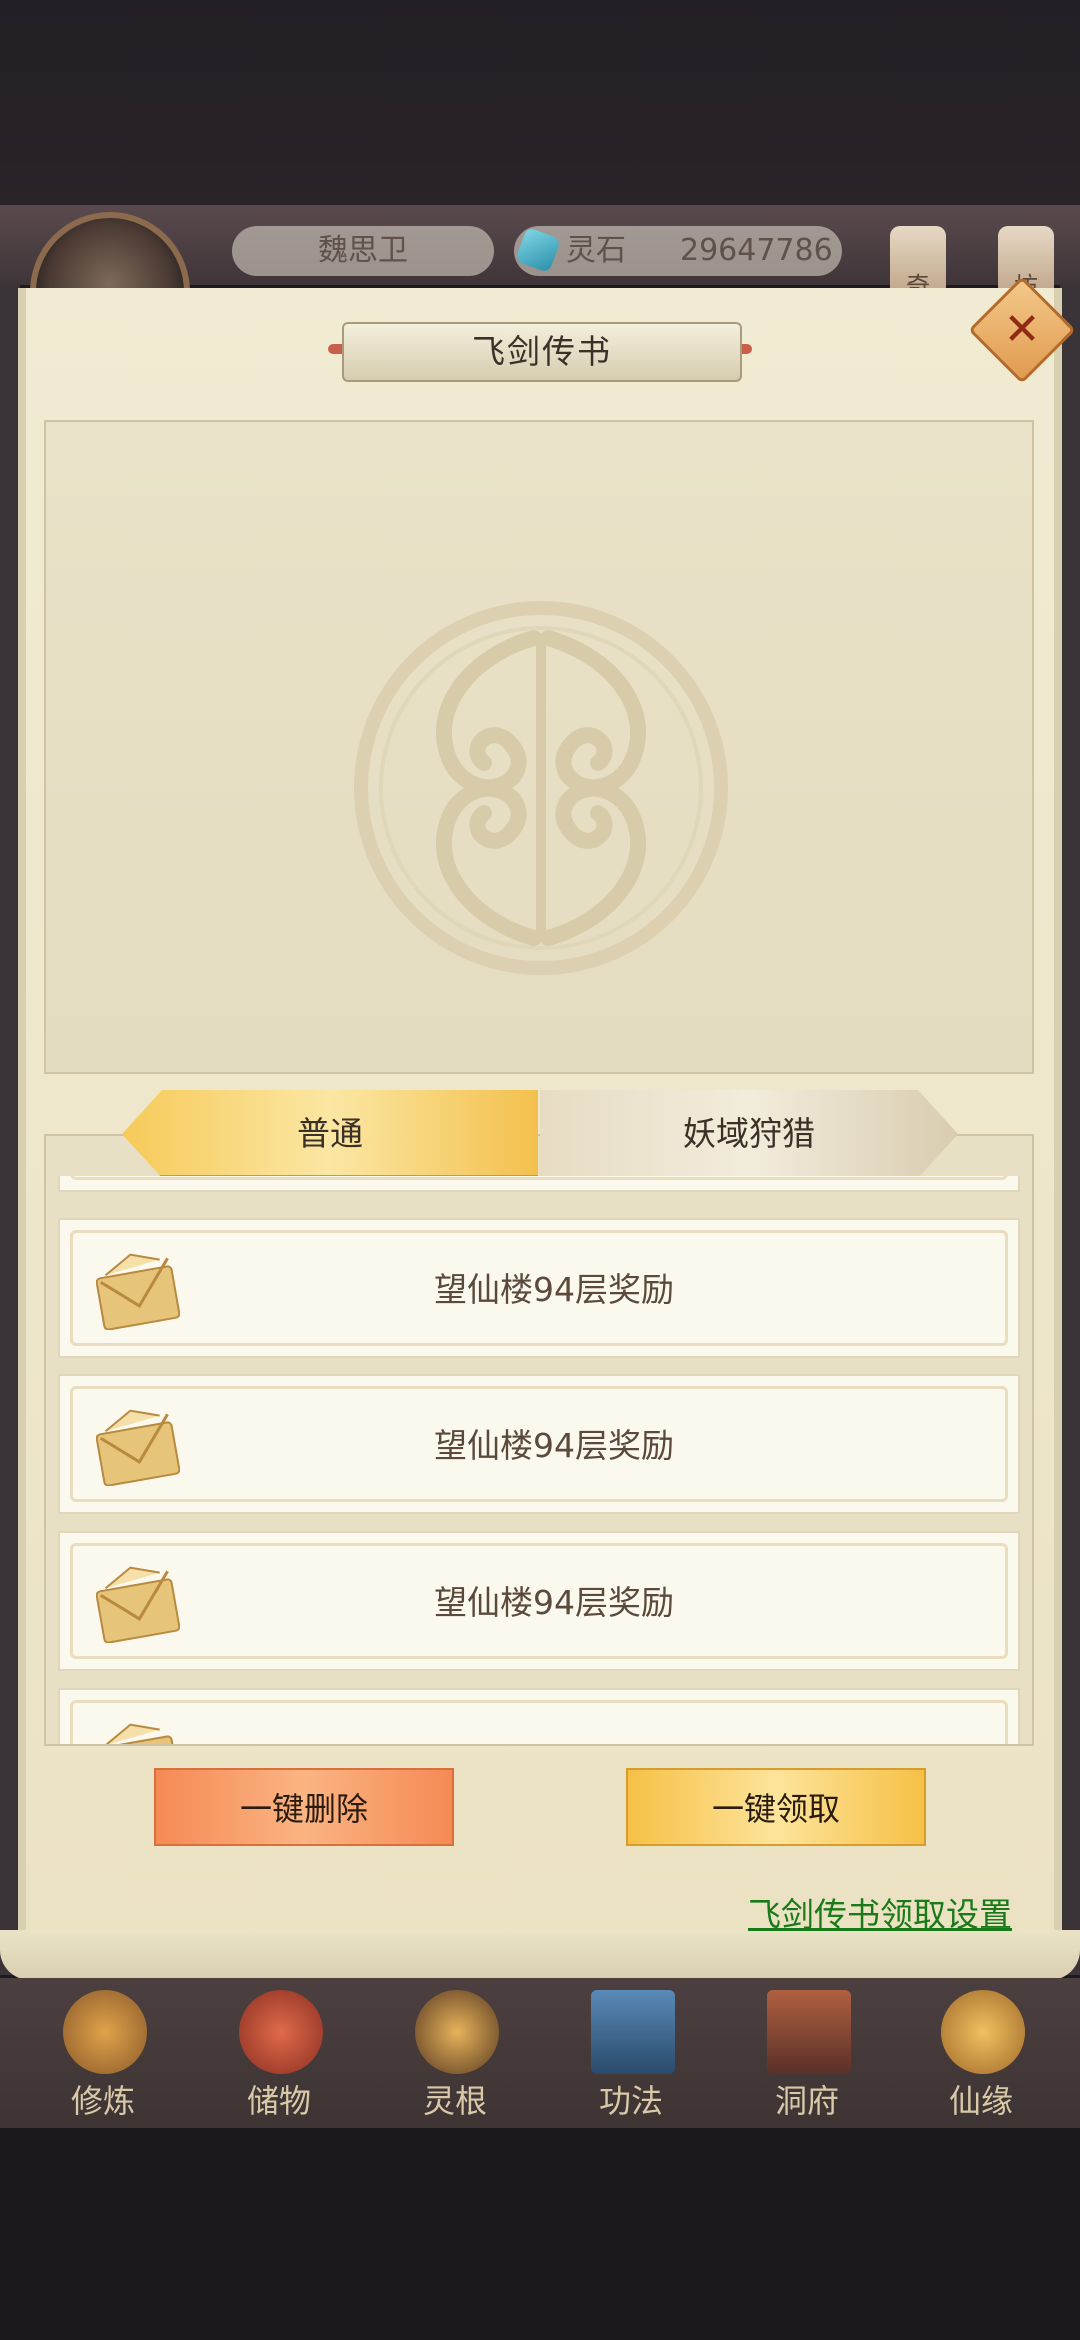 This screenshot has width=1080, height=2340. What do you see at coordinates (304, 1807) in the screenshot?
I see `delete-all-button: 一键删除` at bounding box center [304, 1807].